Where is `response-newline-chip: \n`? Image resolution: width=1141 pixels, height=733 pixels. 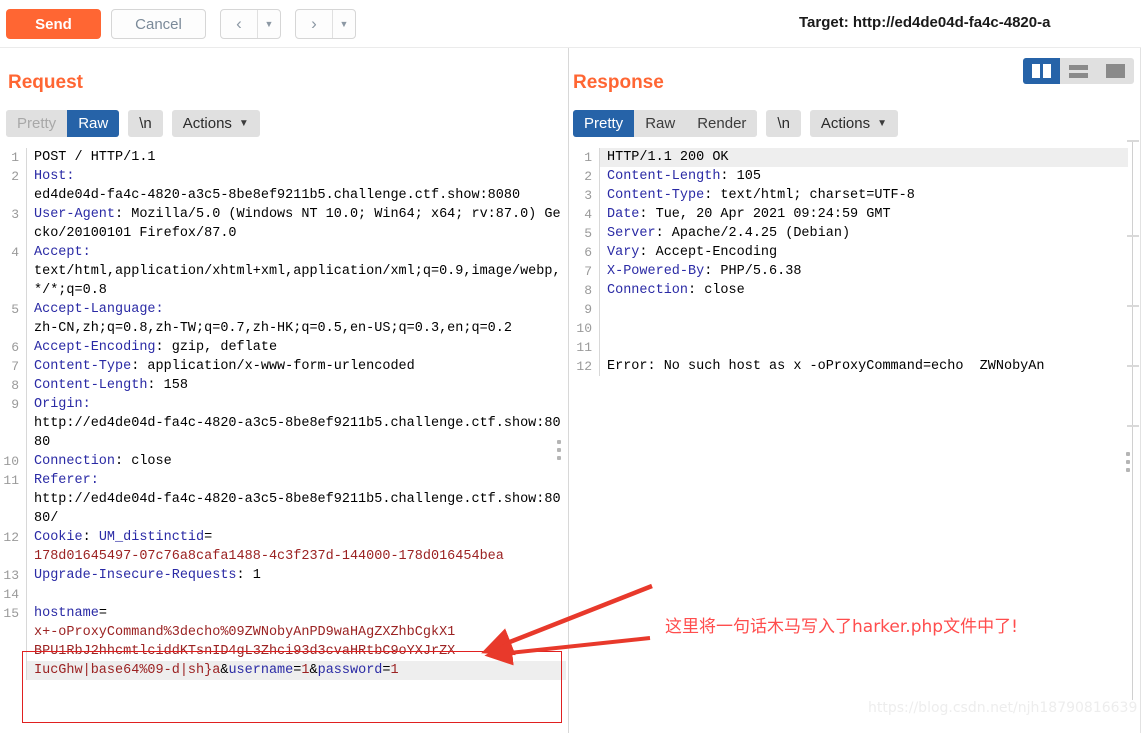 response-newline-chip: \n is located at coordinates (783, 123).